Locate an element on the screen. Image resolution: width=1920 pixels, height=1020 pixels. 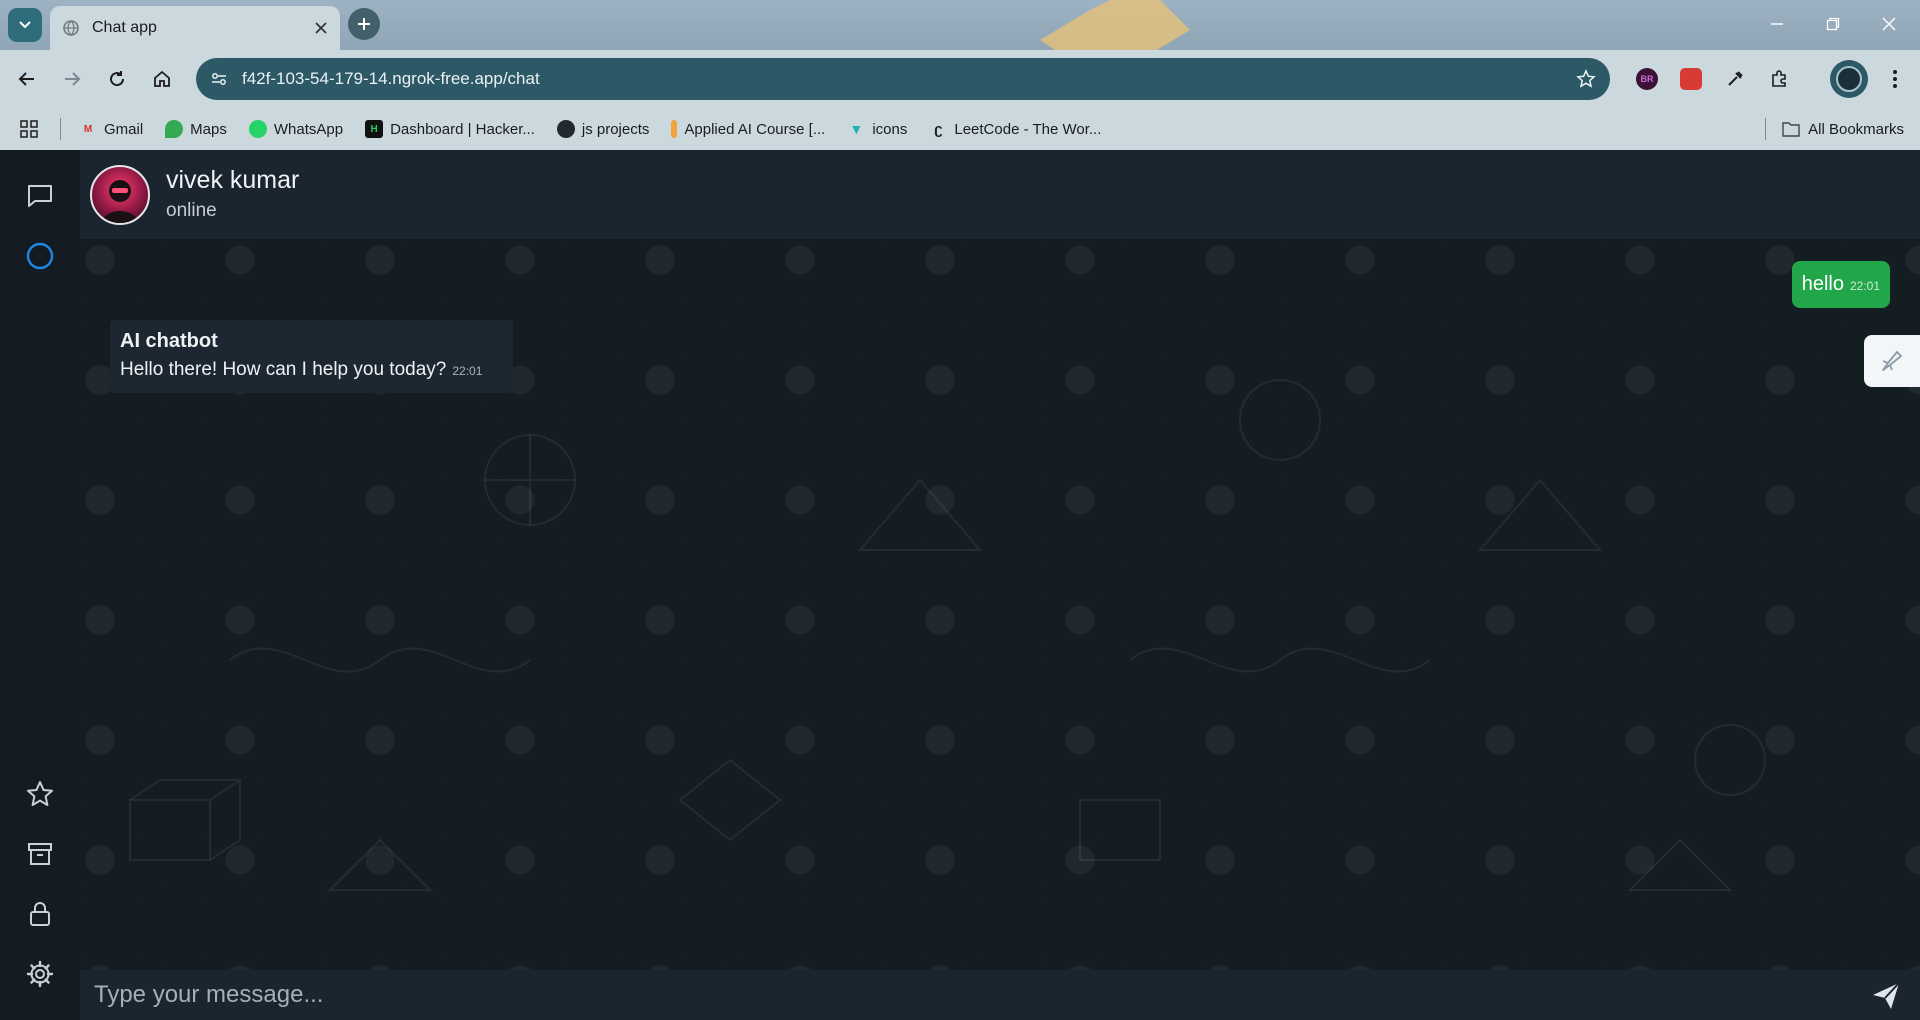
puzzle-icon is located at coordinates (1779, 78).